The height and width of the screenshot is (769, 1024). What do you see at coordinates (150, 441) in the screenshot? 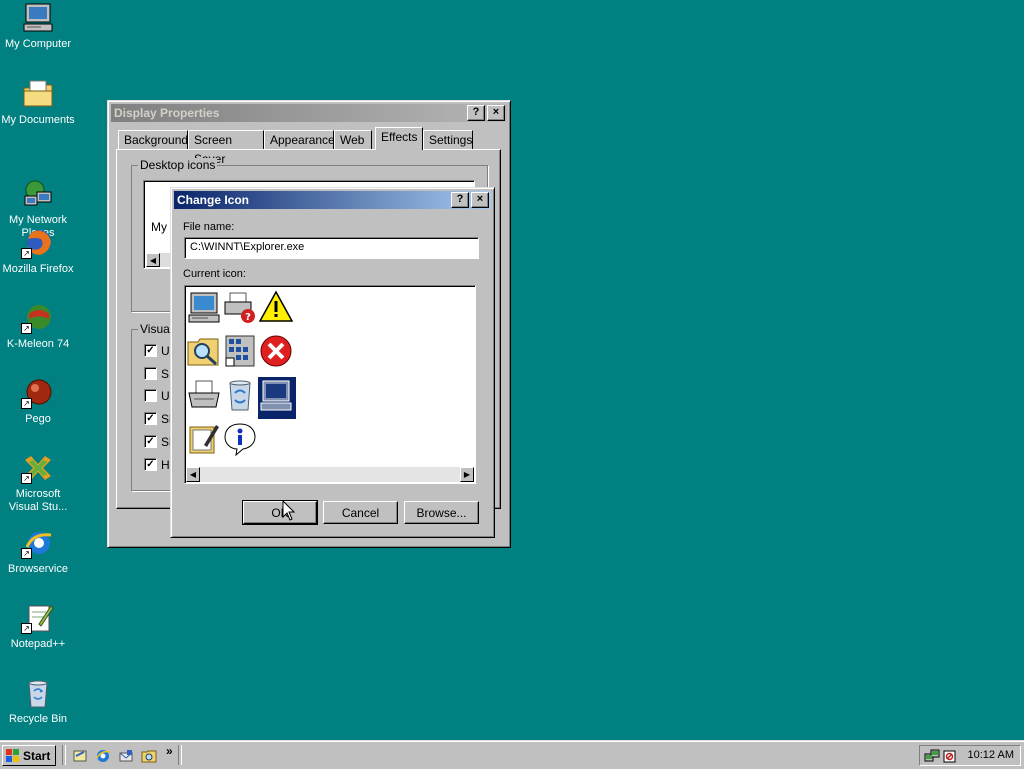
I see `effect-checkbox-5: ✓` at bounding box center [150, 441].